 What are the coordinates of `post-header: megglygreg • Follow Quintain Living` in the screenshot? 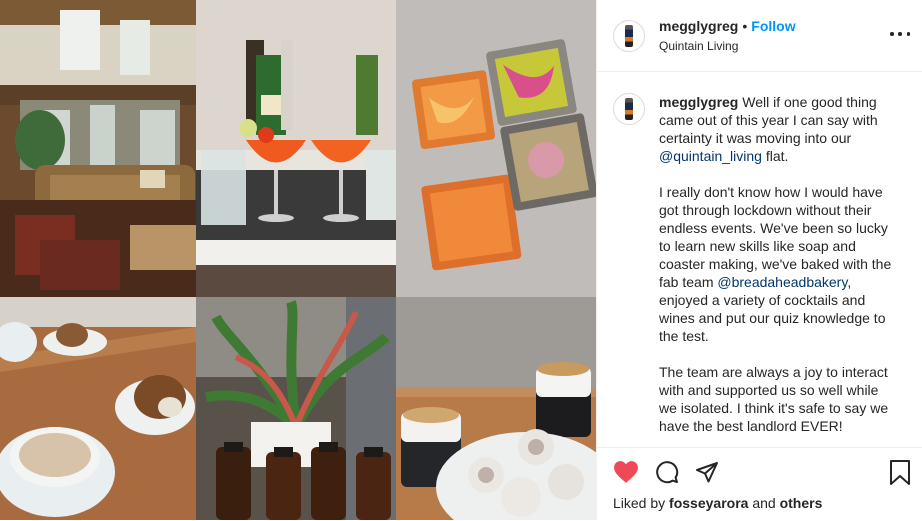 It's located at (759, 36).